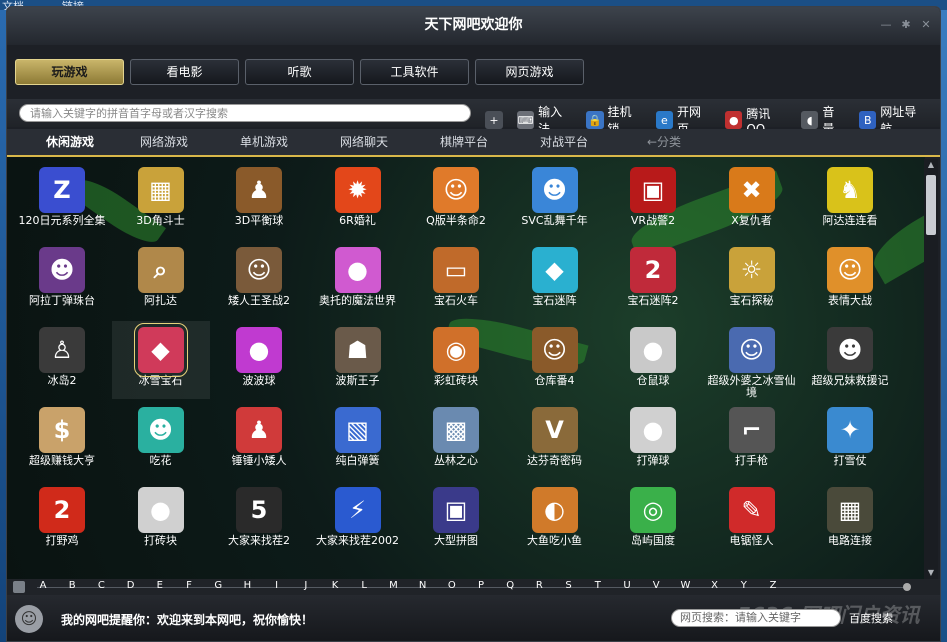  What do you see at coordinates (452, 585) in the screenshot?
I see `alphabet-letter: O` at bounding box center [452, 585].